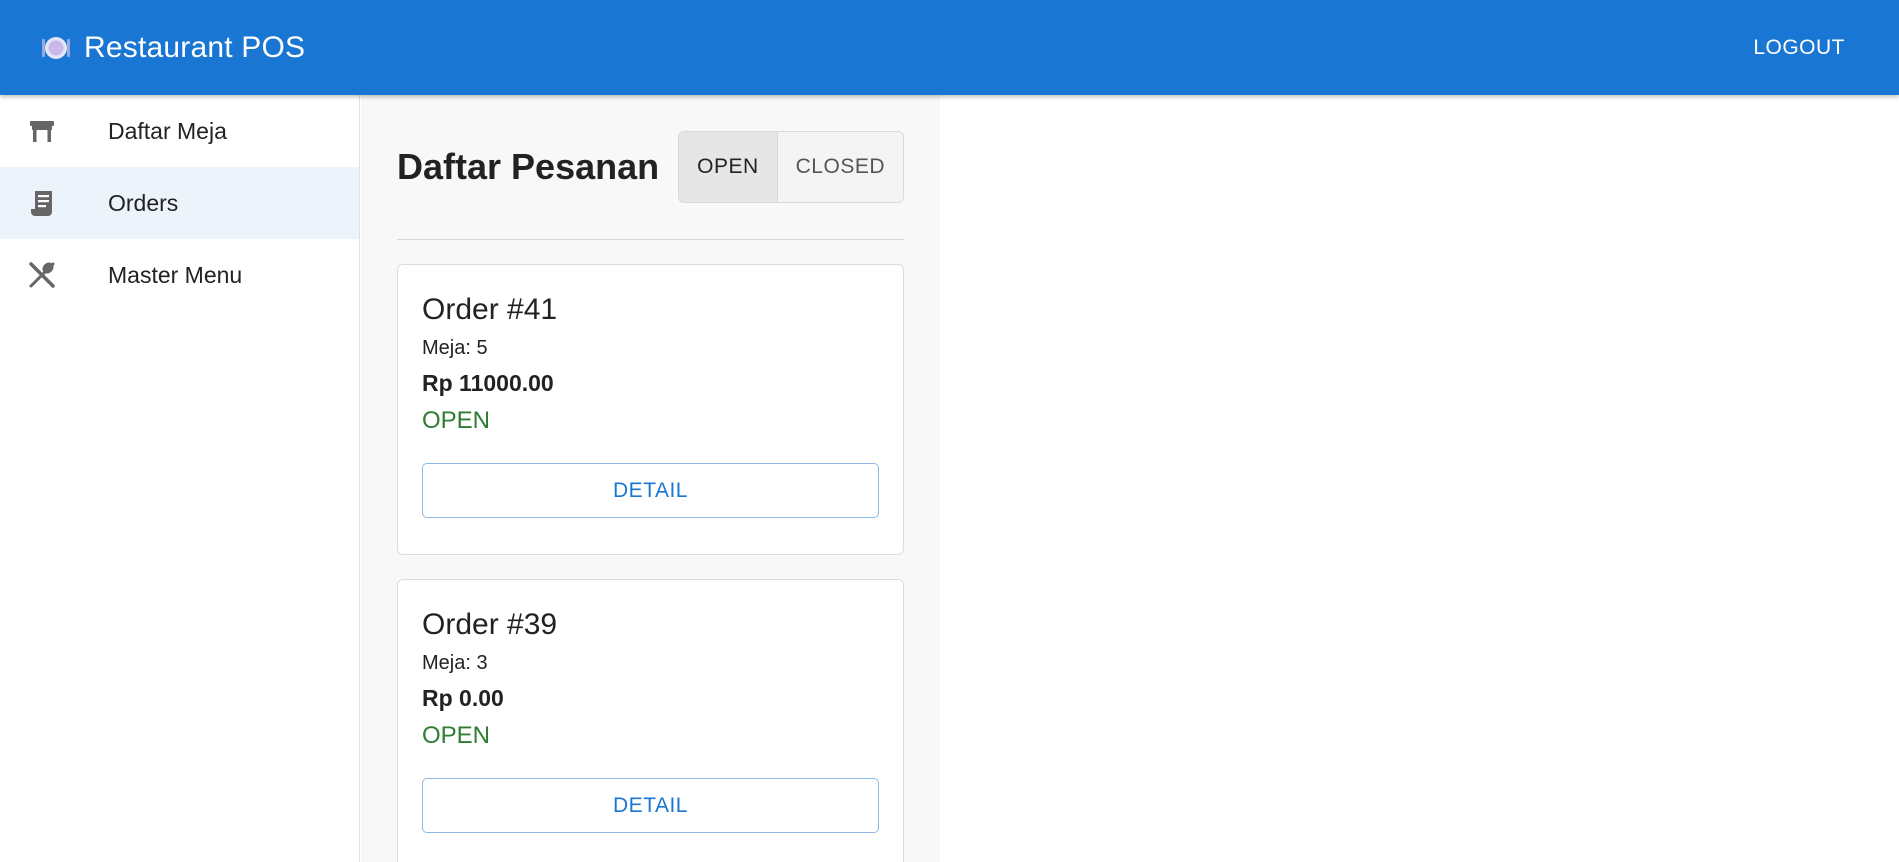  I want to click on sidebar-item-label: Master Menu, so click(175, 274).